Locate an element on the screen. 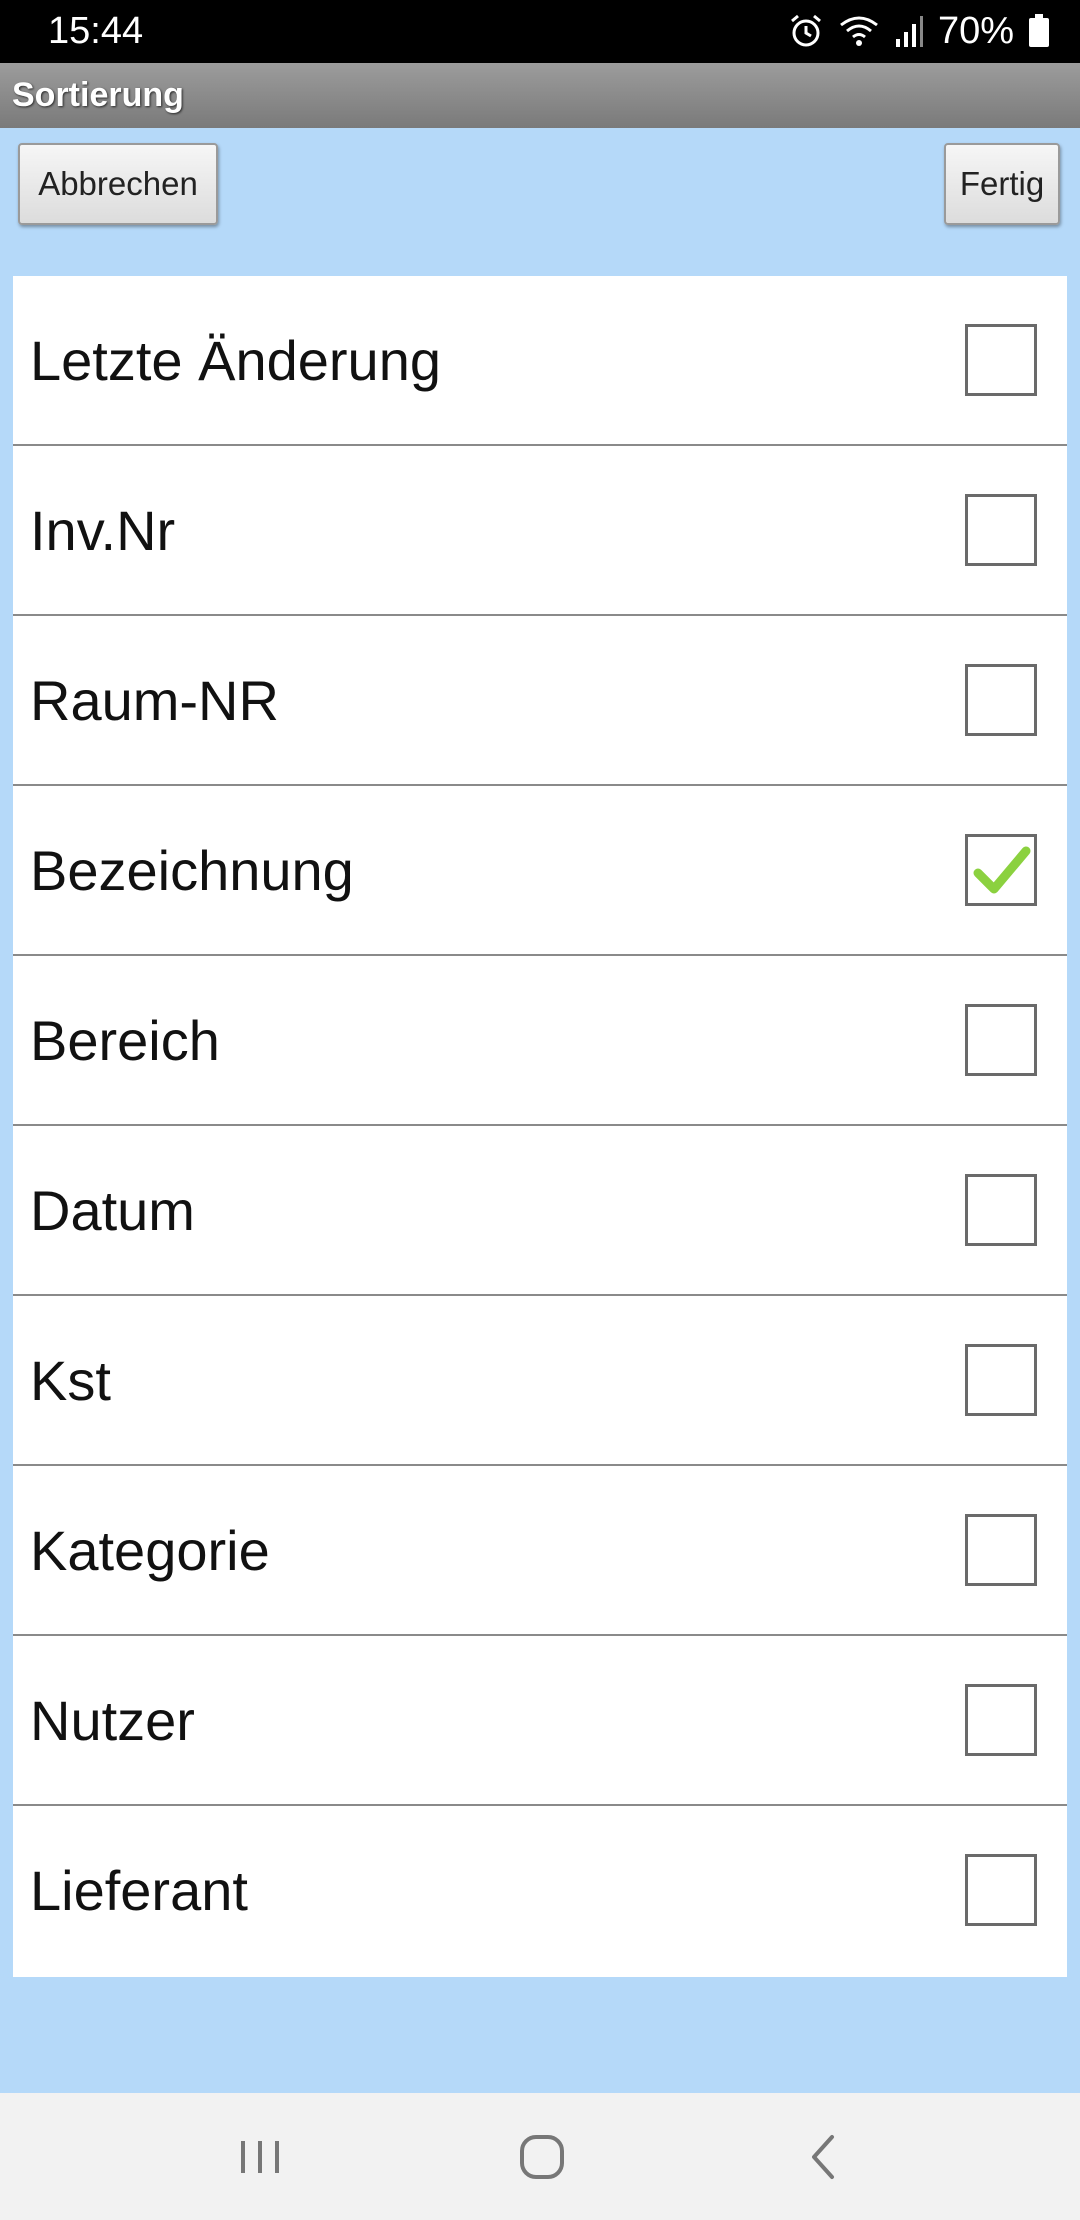  sort-option-label: Lieferant is located at coordinates (139, 1890).